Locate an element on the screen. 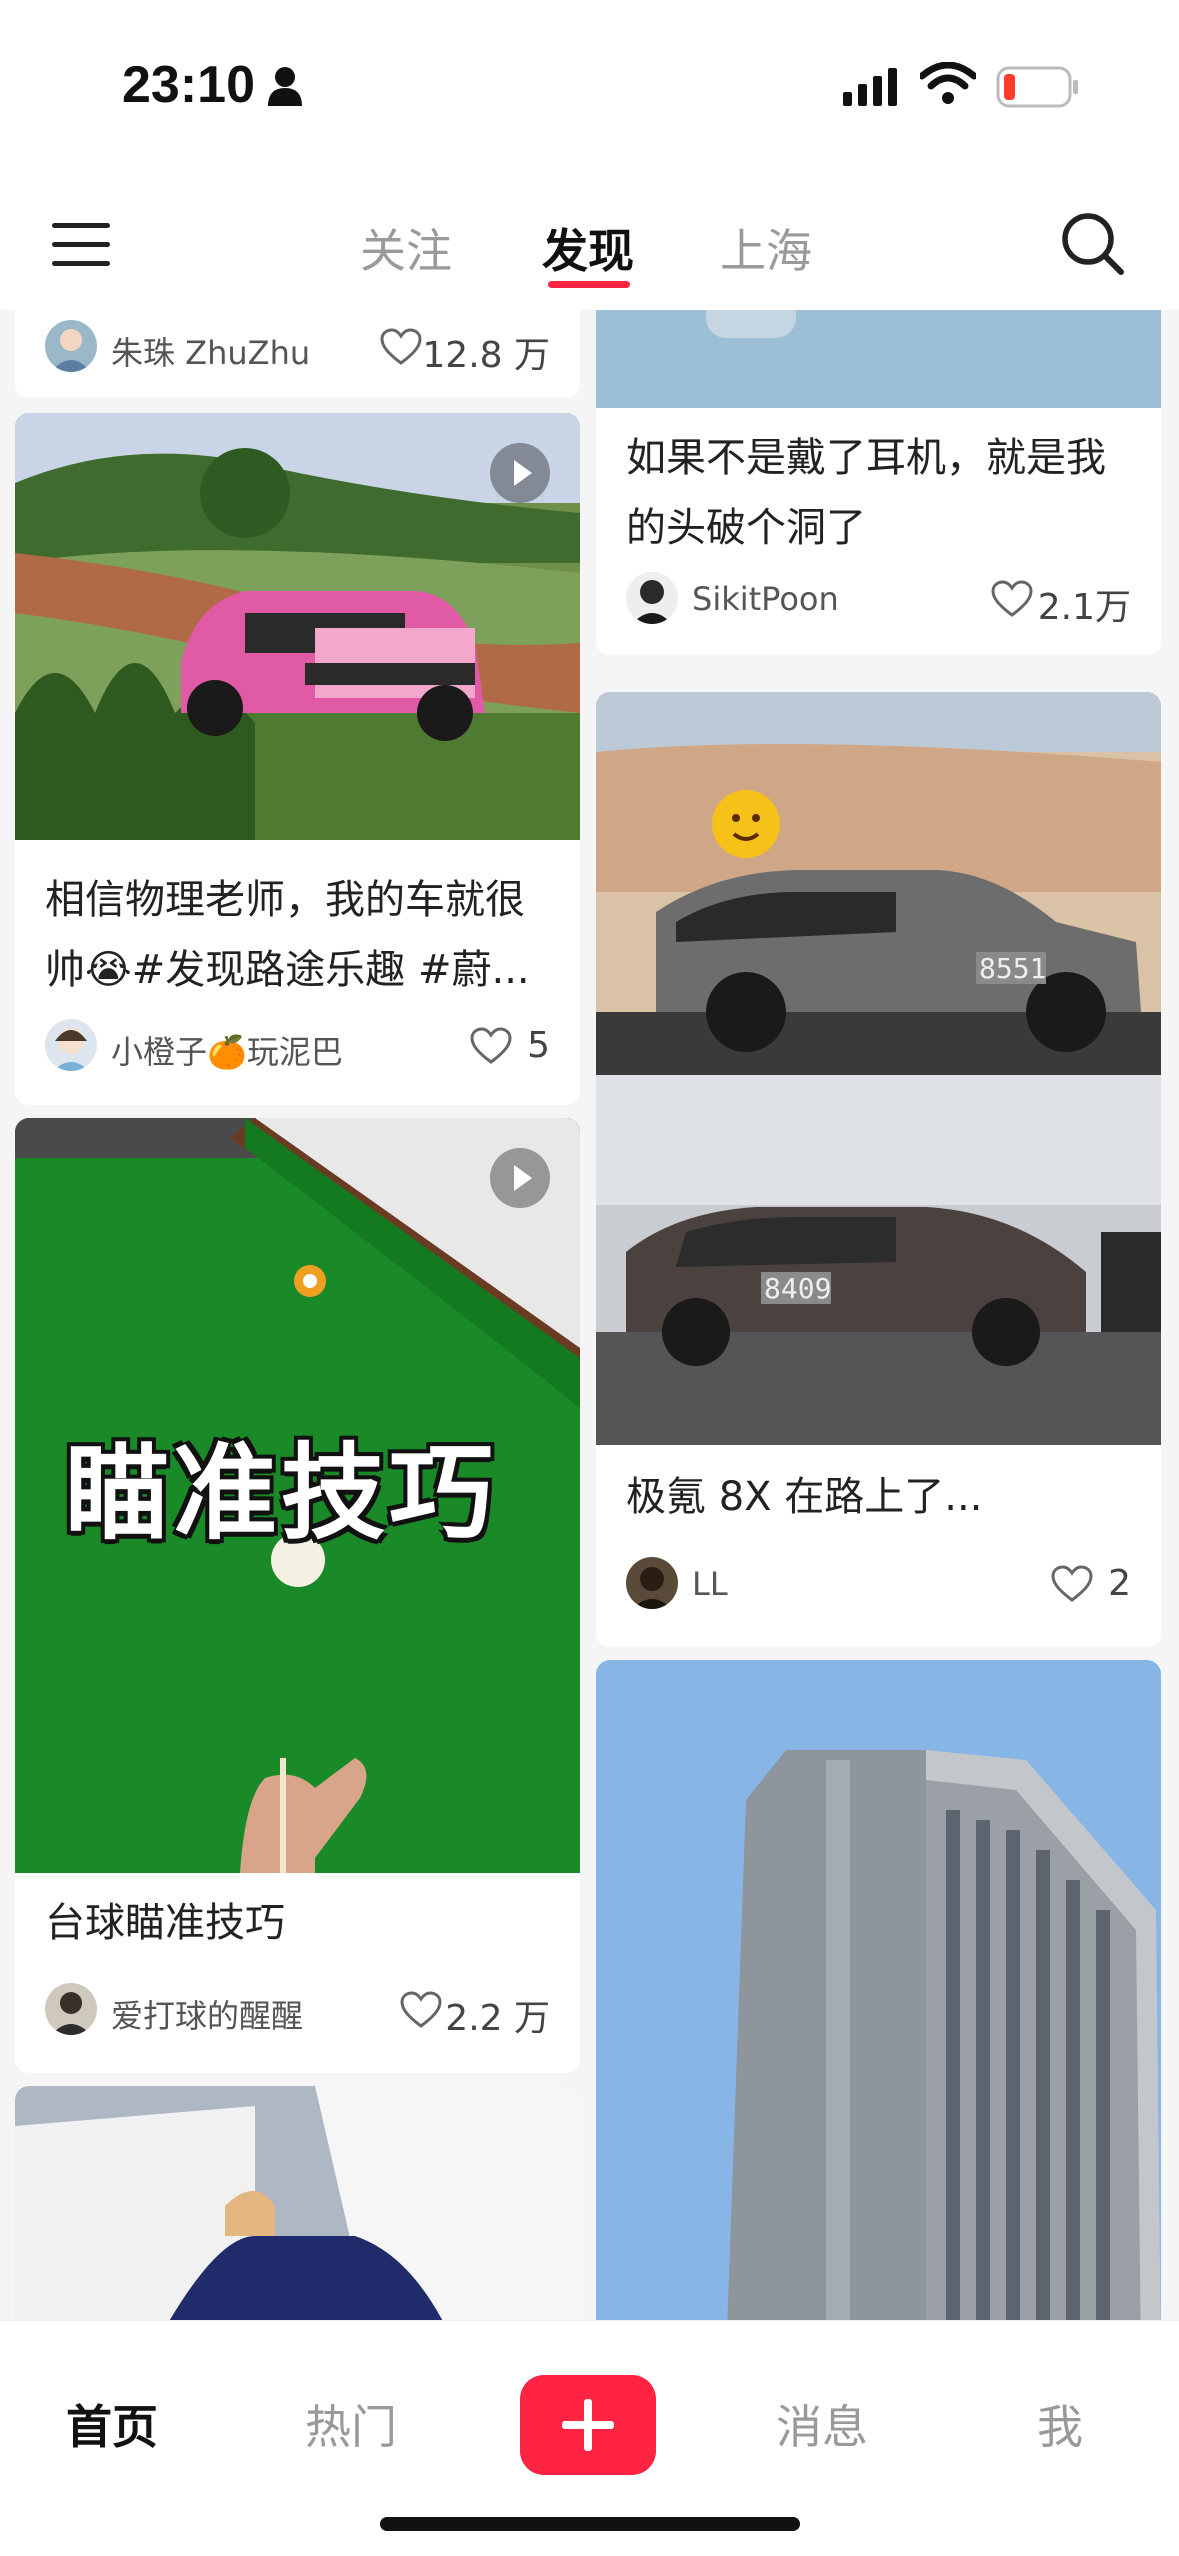 The height and width of the screenshot is (2556, 1179). like-button: 2.2 万 is located at coordinates (475, 2012).